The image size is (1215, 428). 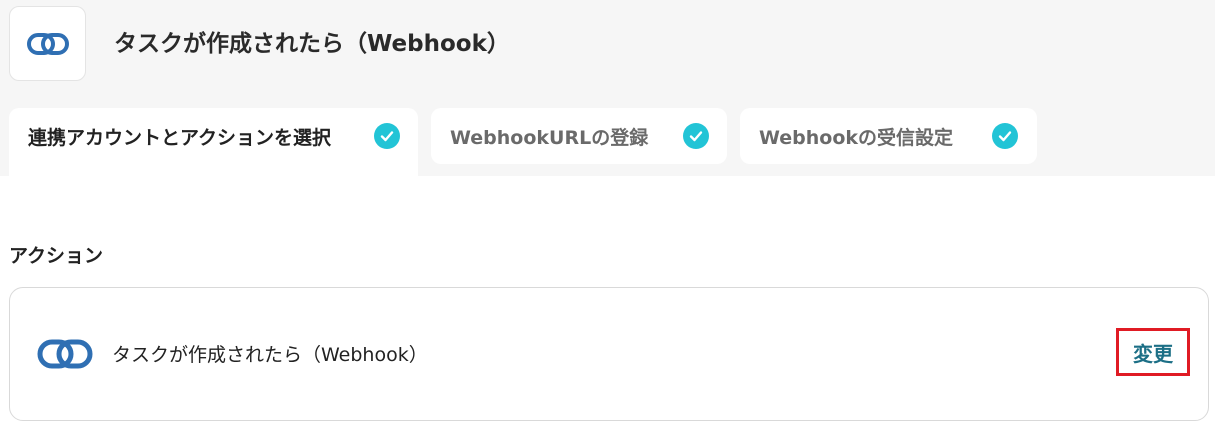 I want to click on tab-select-account-action: 連携アカウントとアクションを選択, so click(x=213, y=142).